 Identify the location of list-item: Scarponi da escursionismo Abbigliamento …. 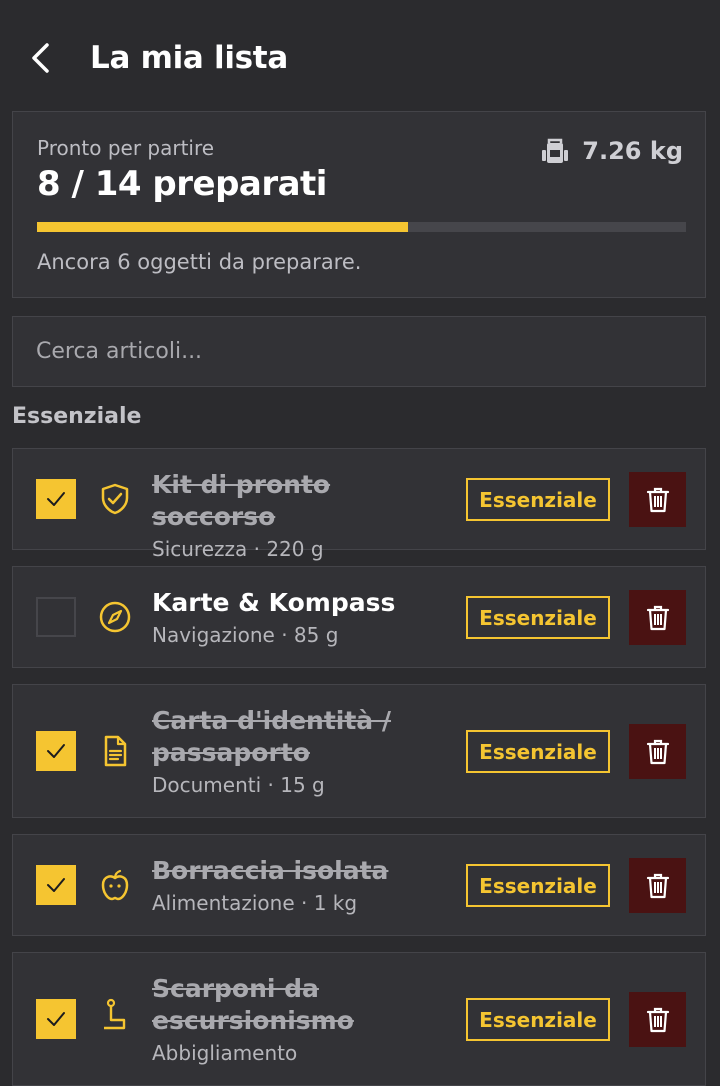
(359, 1019).